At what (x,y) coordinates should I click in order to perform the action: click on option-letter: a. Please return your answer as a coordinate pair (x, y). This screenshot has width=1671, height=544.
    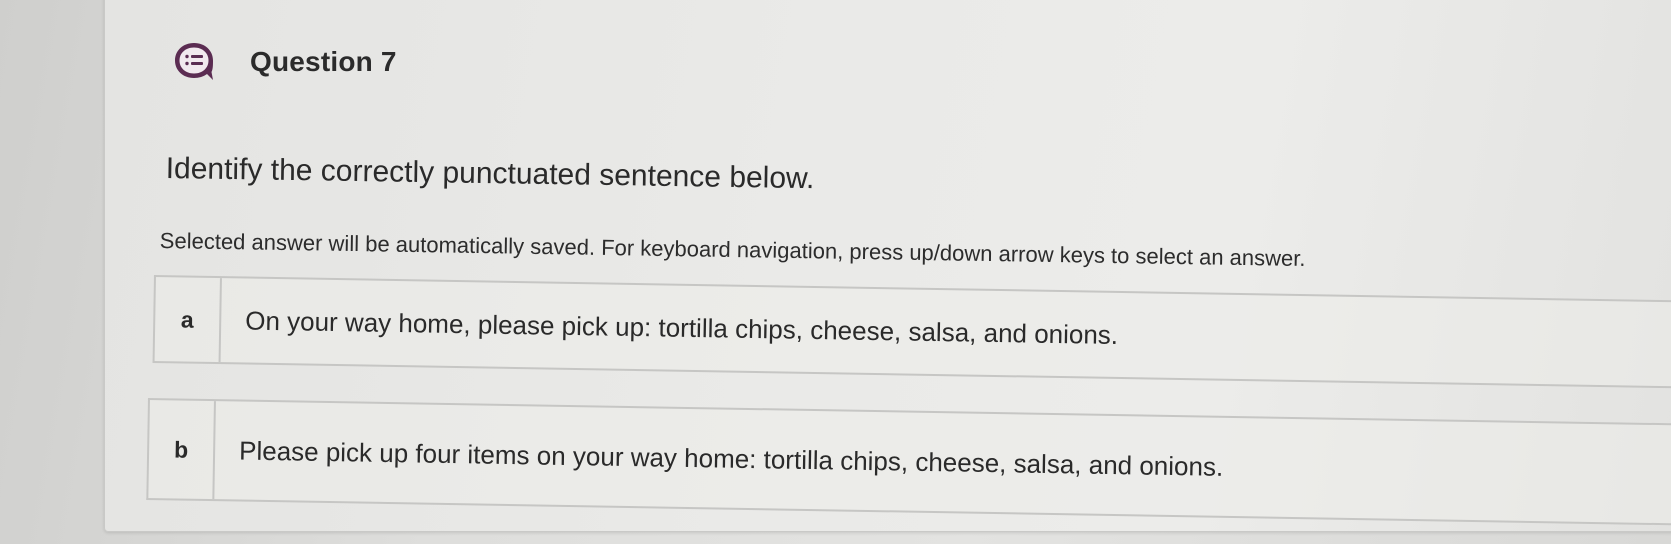
    Looking at the image, I should click on (188, 320).